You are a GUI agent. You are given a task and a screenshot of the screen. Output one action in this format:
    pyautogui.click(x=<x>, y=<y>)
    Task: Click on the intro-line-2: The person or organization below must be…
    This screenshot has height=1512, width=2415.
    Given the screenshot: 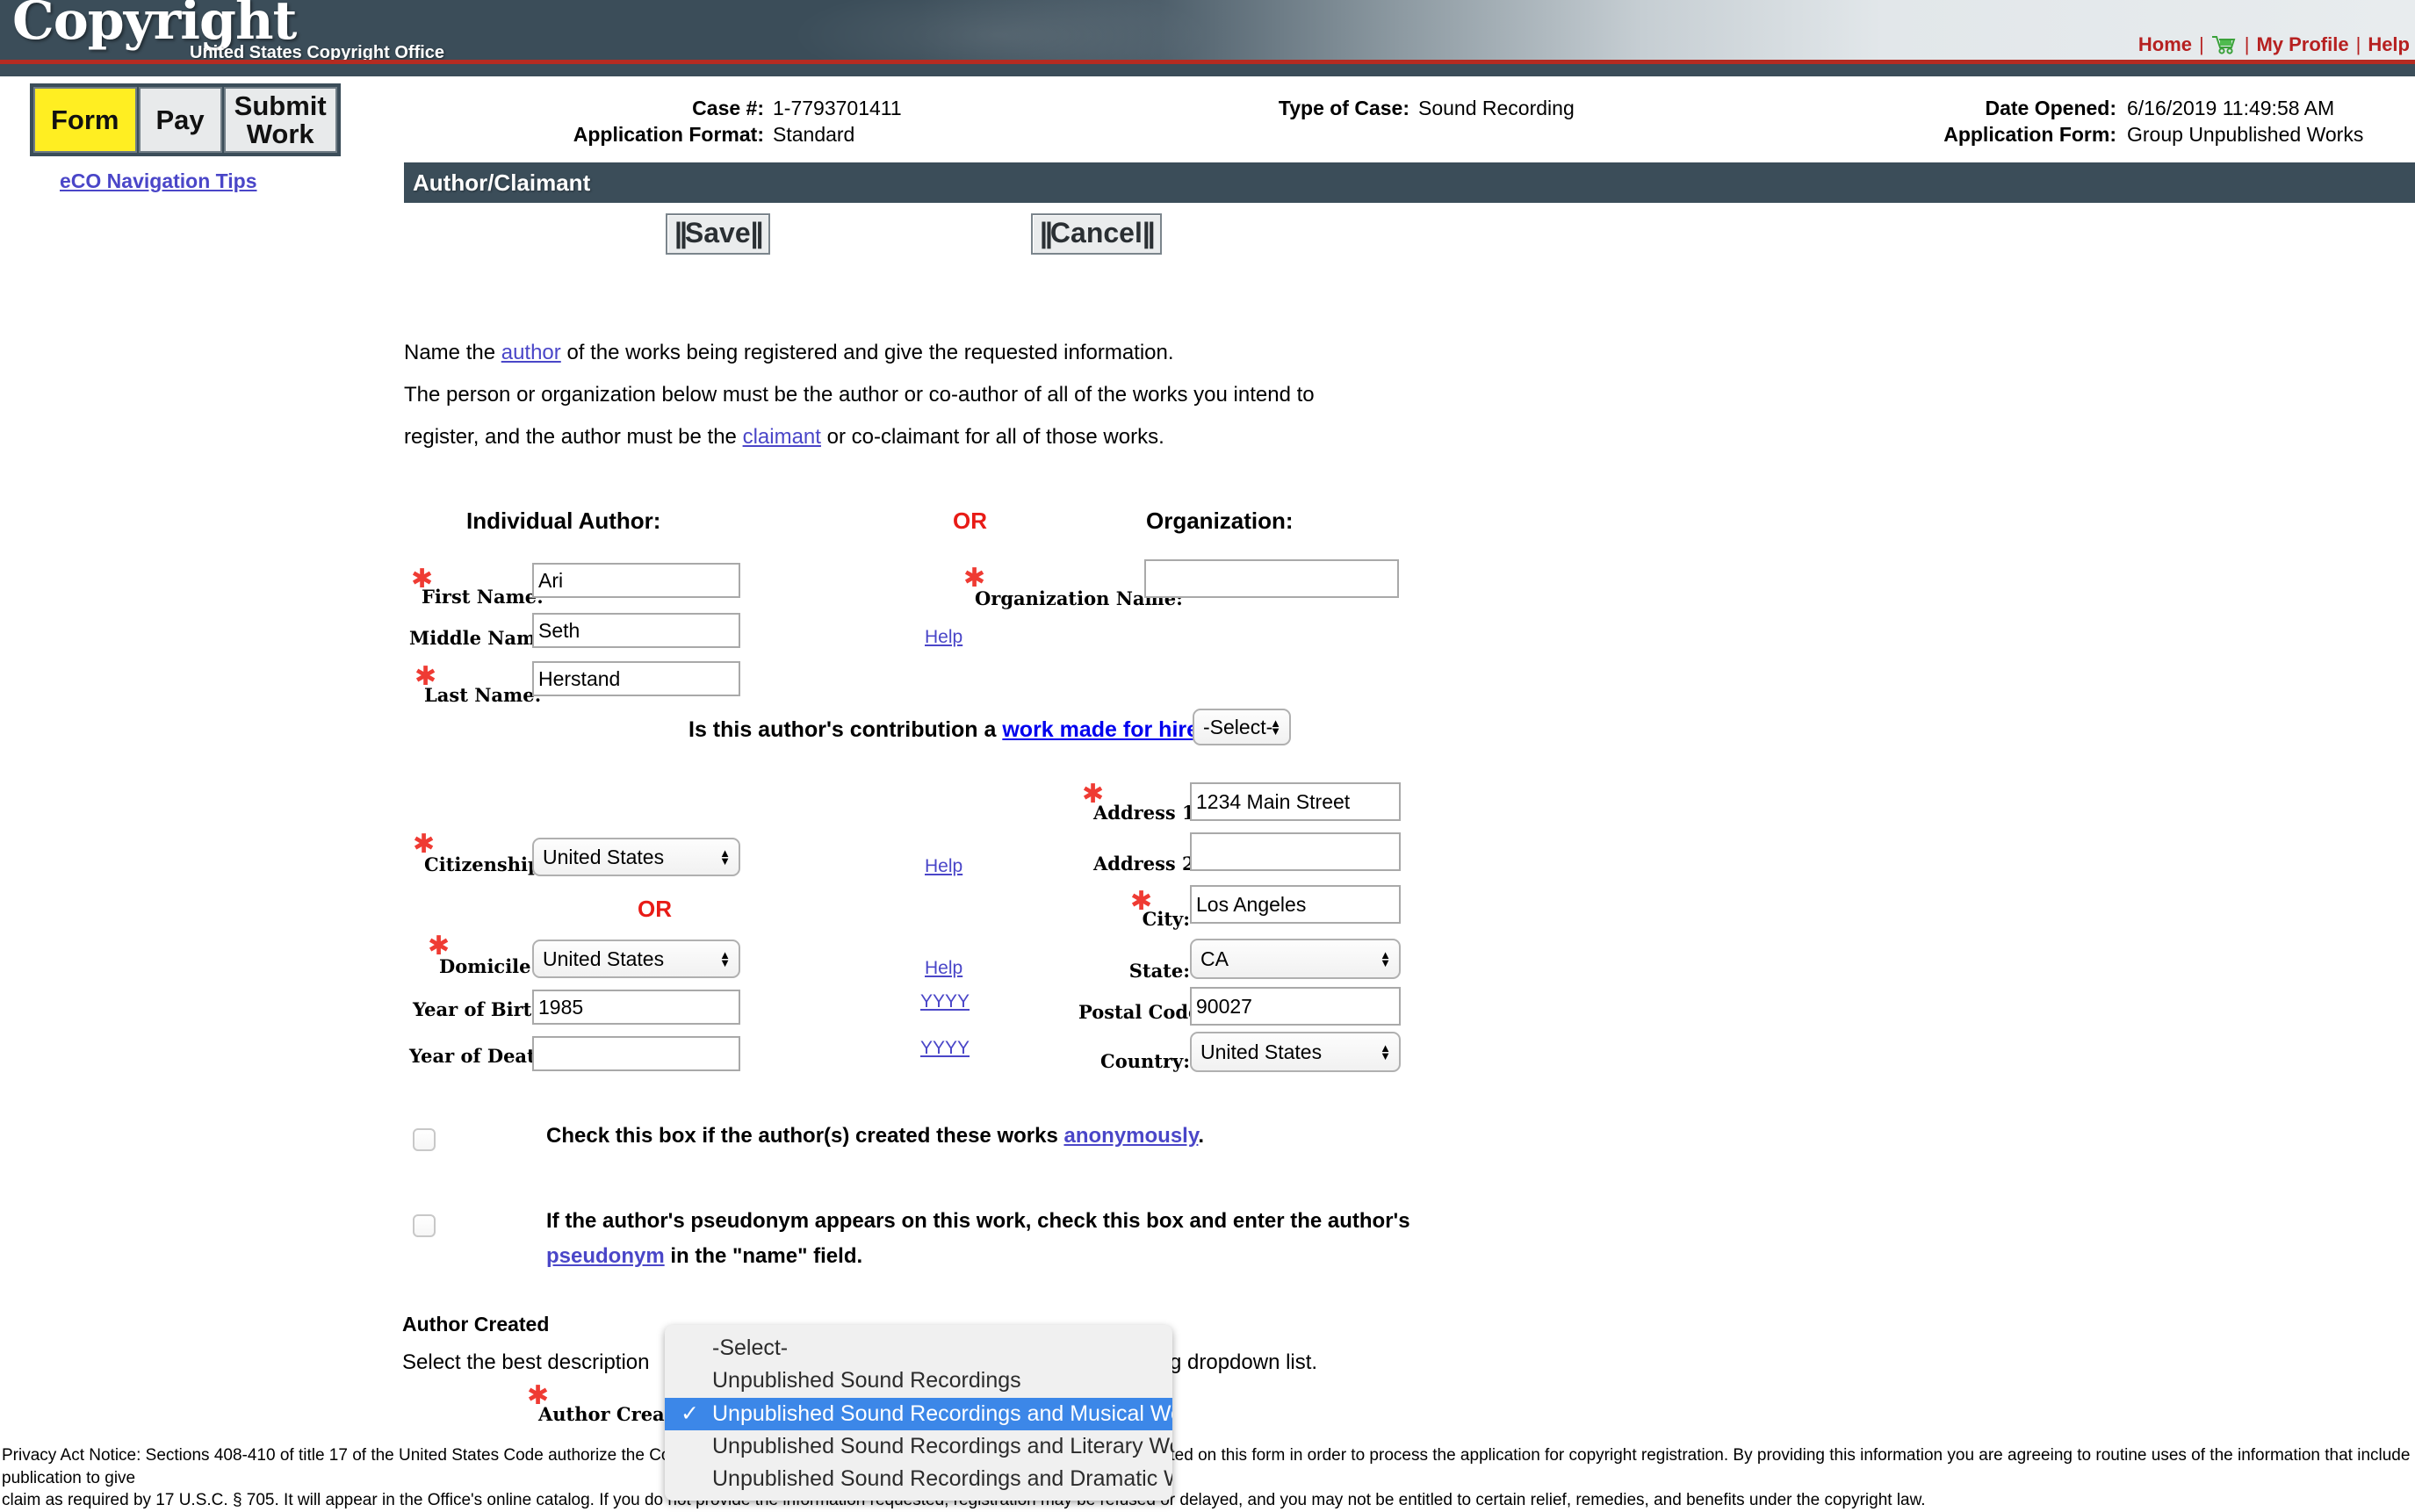 What is the action you would take?
    pyautogui.click(x=860, y=395)
    